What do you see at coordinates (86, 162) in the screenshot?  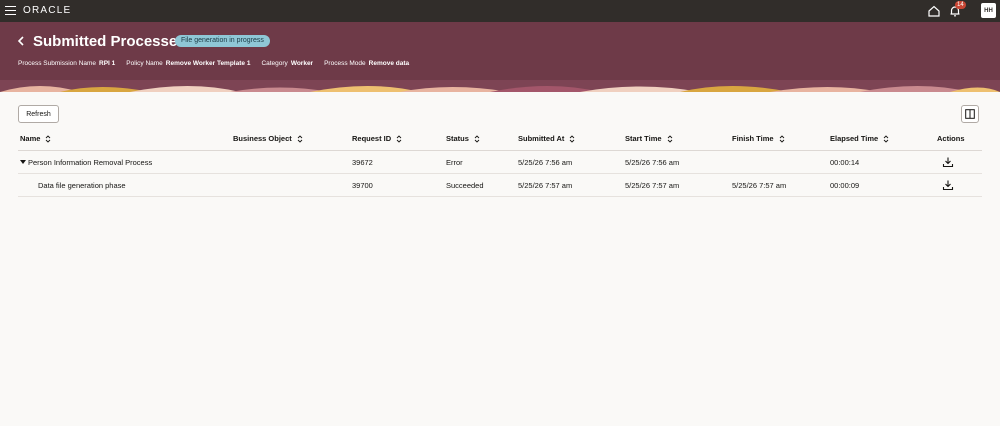 I see `cell-name: Person Information Removal Process` at bounding box center [86, 162].